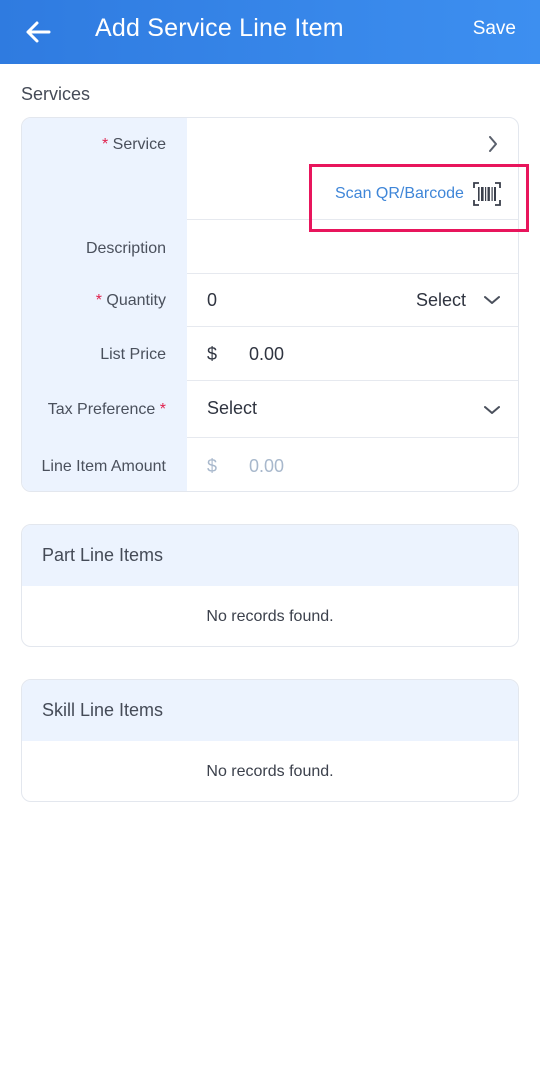  I want to click on quantity-label: * Quantity, so click(131, 301).